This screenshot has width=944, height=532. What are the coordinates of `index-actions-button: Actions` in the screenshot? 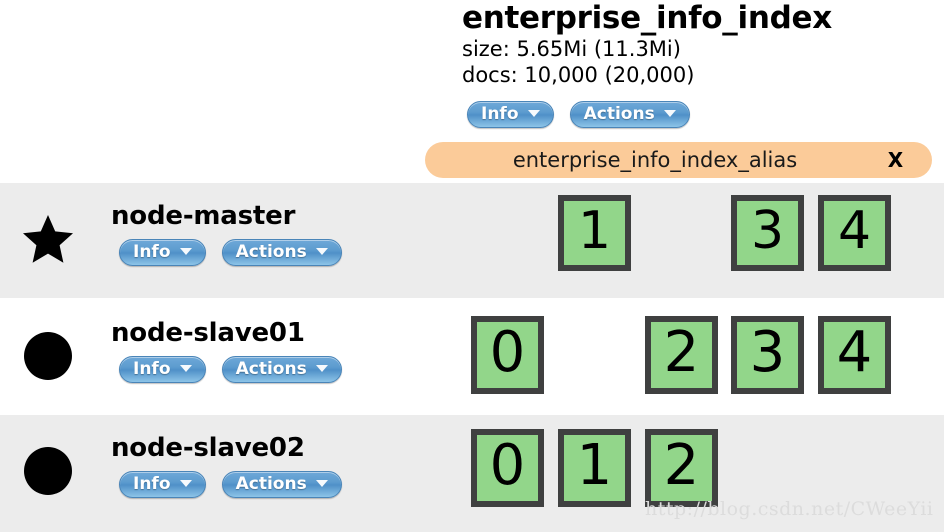 It's located at (629, 114).